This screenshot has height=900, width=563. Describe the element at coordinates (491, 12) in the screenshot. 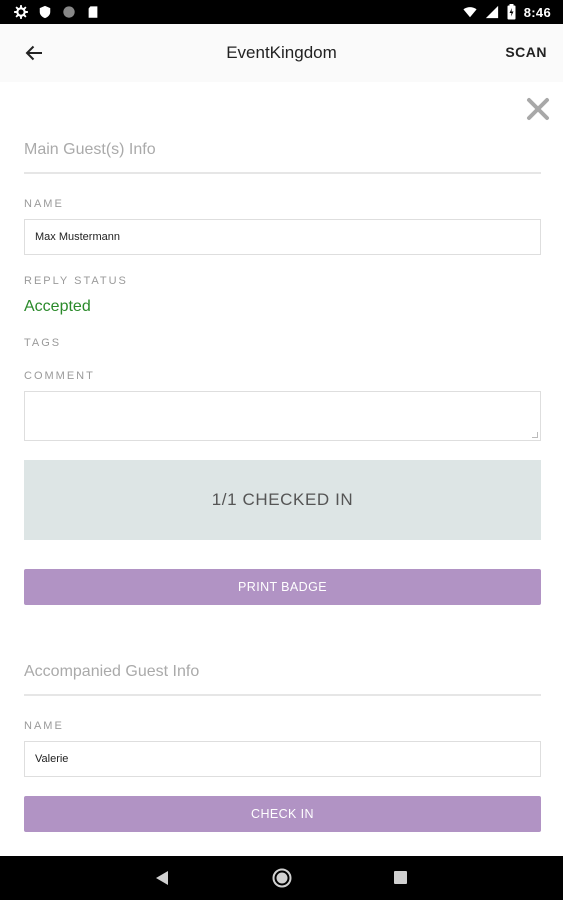

I see `signal-icon` at that location.